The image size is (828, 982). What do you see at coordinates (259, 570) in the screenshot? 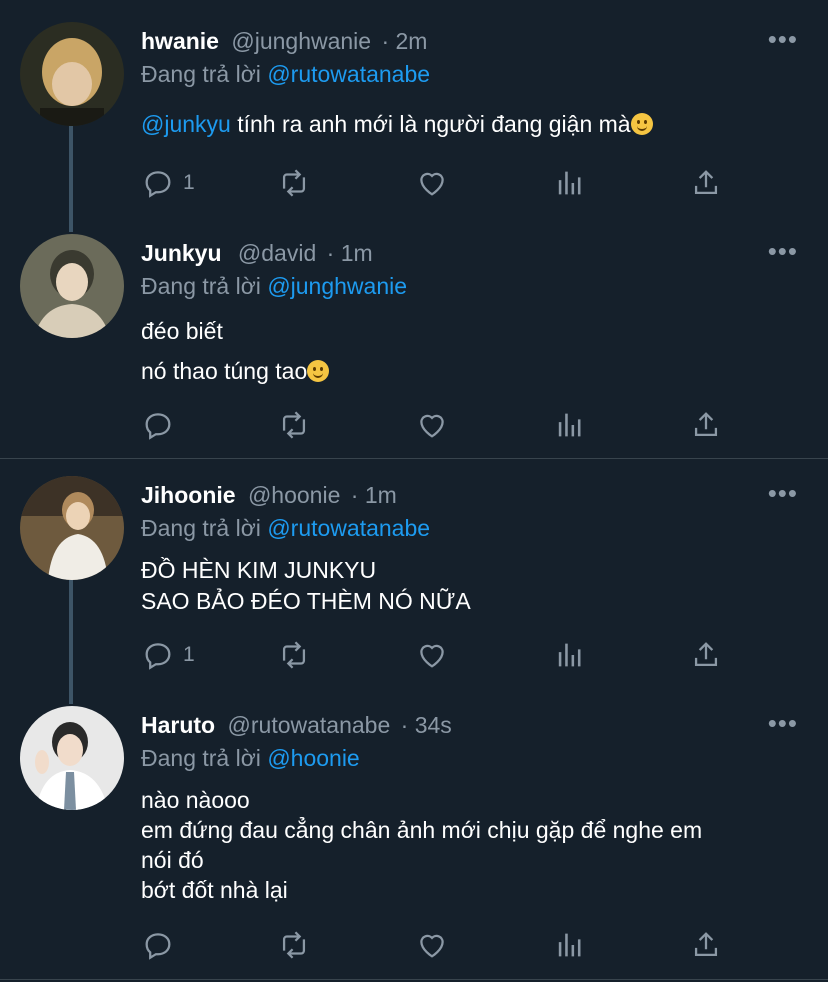
I see `tweet-line: ĐỒ HÈN KIM JUNKYU` at bounding box center [259, 570].